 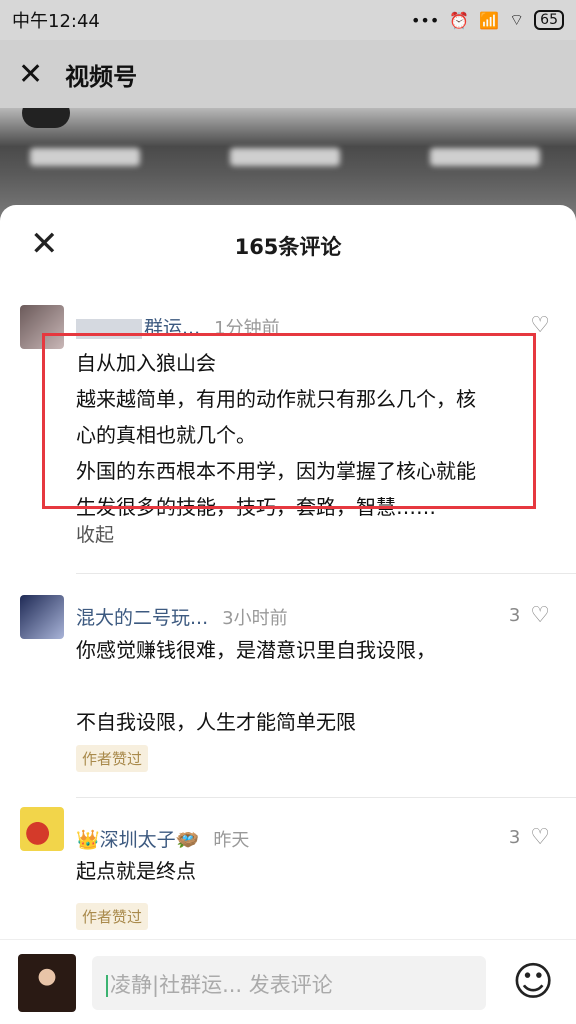 What do you see at coordinates (162, 838) in the screenshot?
I see `comment-username: 👑深圳太子🪺 昨天` at bounding box center [162, 838].